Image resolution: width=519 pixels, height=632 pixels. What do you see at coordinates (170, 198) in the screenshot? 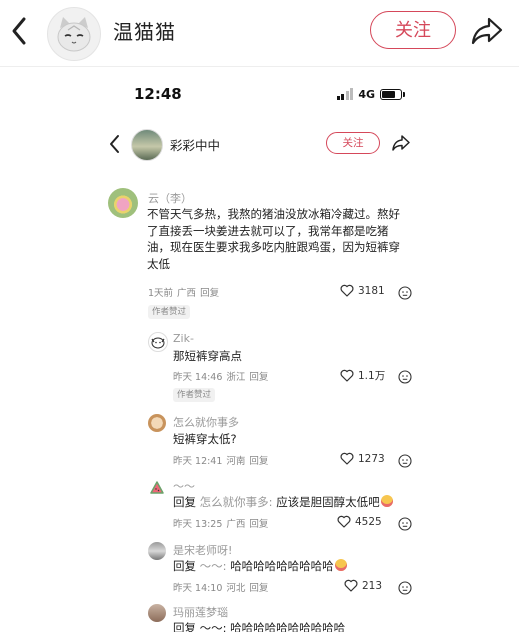
I see `commenter-name: 云（李）` at bounding box center [170, 198].